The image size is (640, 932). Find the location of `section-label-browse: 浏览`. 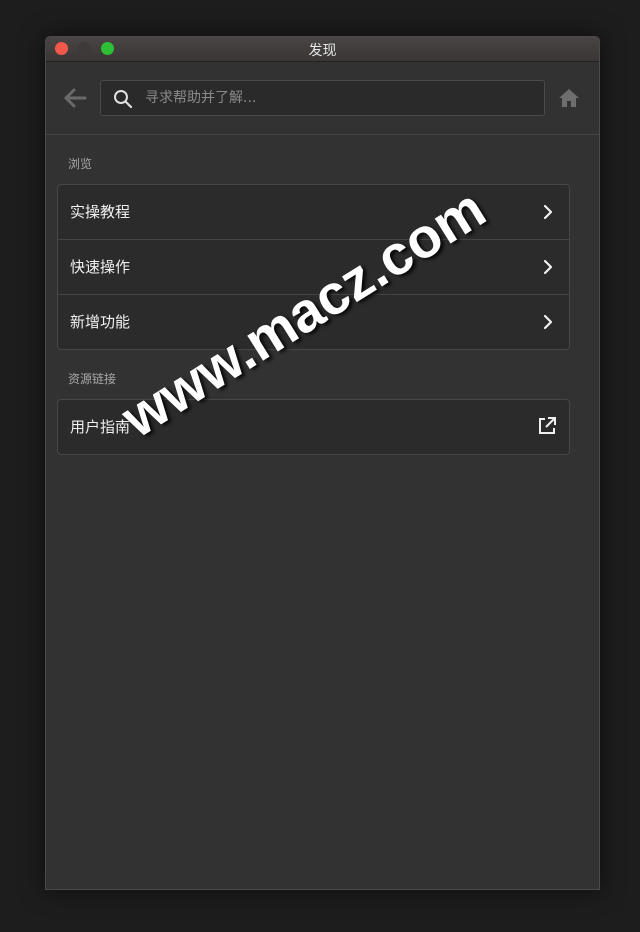

section-label-browse: 浏览 is located at coordinates (80, 164).